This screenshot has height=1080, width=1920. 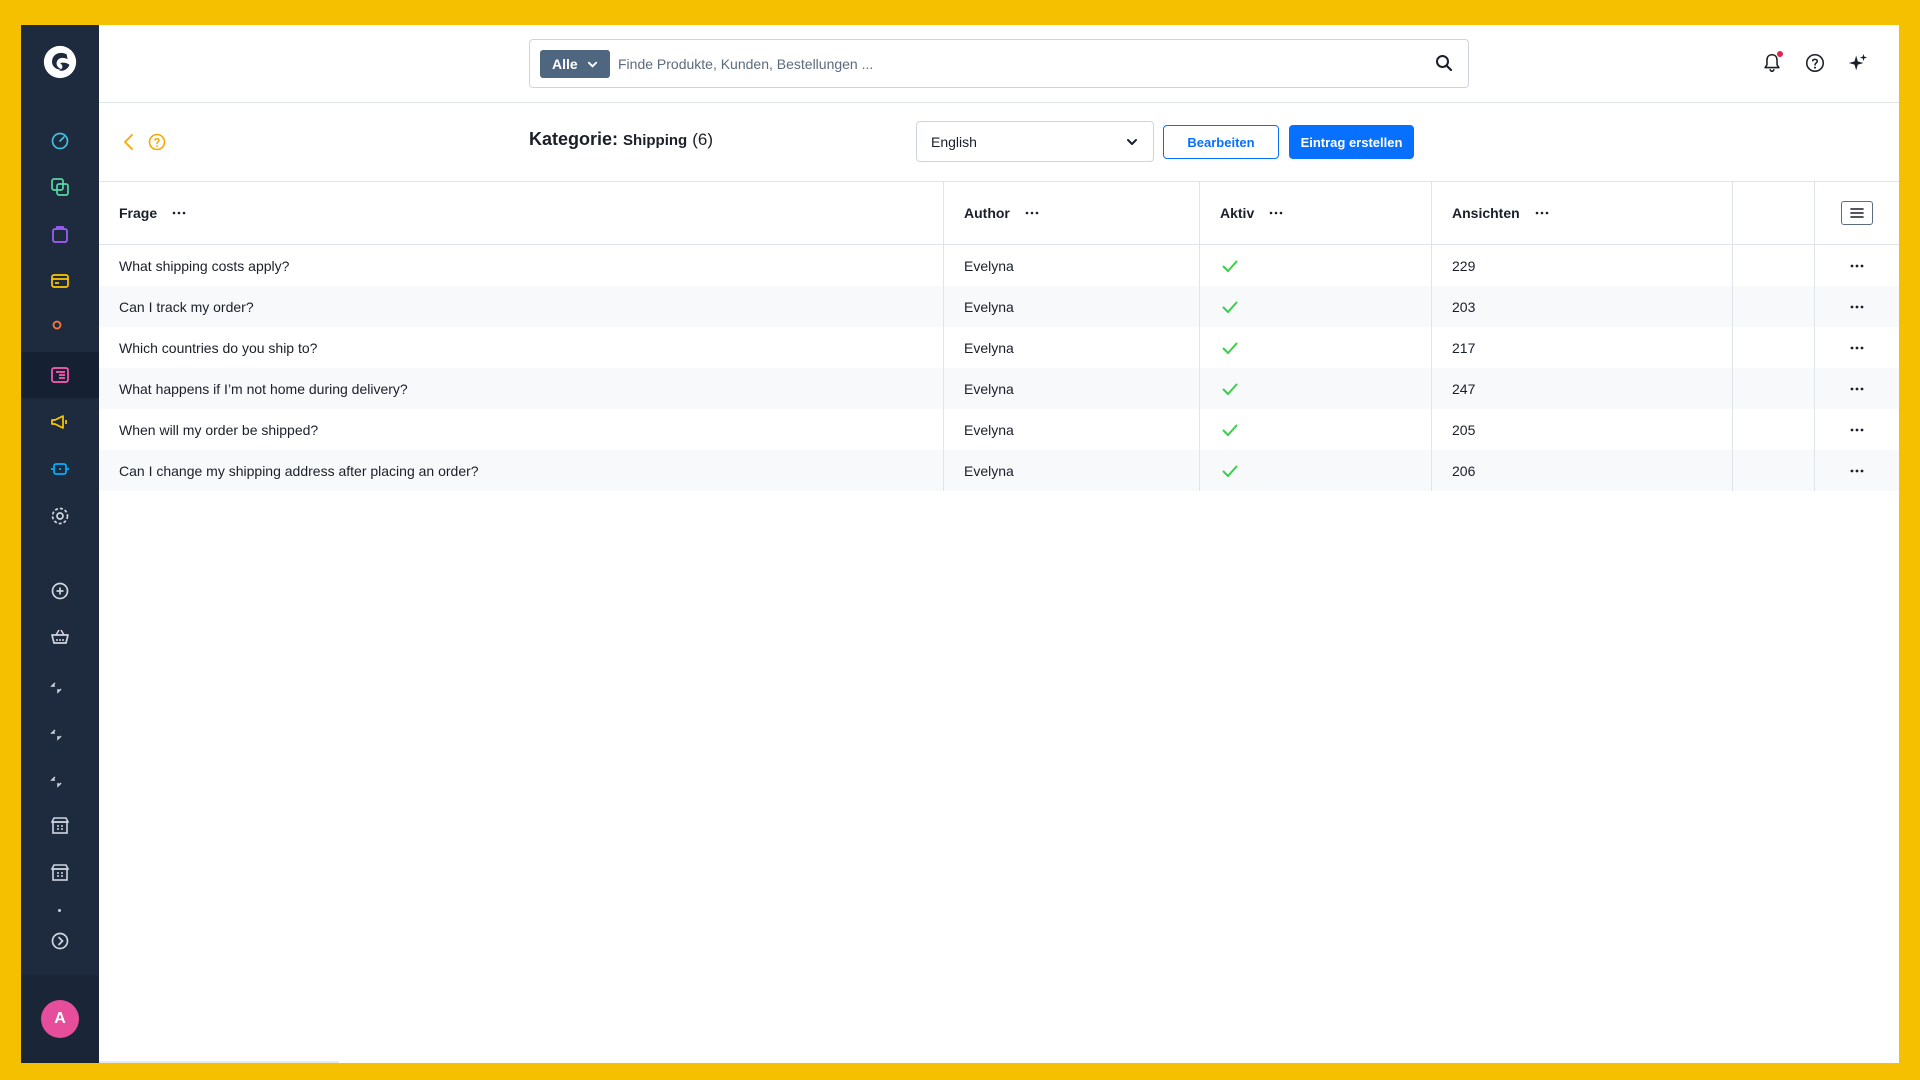 What do you see at coordinates (60, 544) in the screenshot?
I see `sidebar: A` at bounding box center [60, 544].